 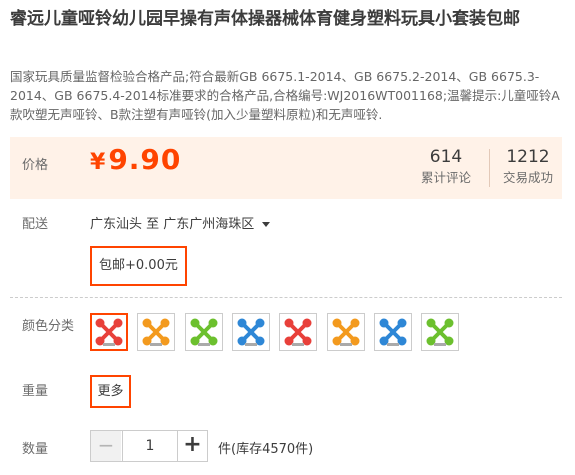 I want to click on sold-stat: 1212 交易成功, so click(x=528, y=167).